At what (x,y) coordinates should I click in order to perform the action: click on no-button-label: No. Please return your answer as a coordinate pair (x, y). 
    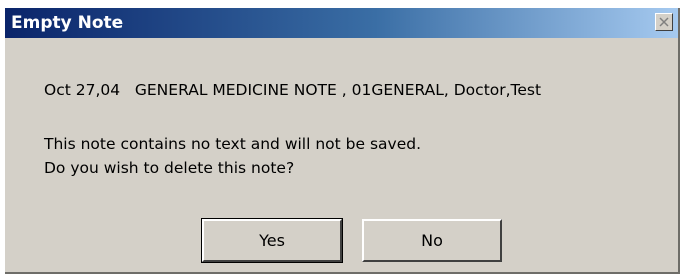
    Looking at the image, I should click on (432, 240).